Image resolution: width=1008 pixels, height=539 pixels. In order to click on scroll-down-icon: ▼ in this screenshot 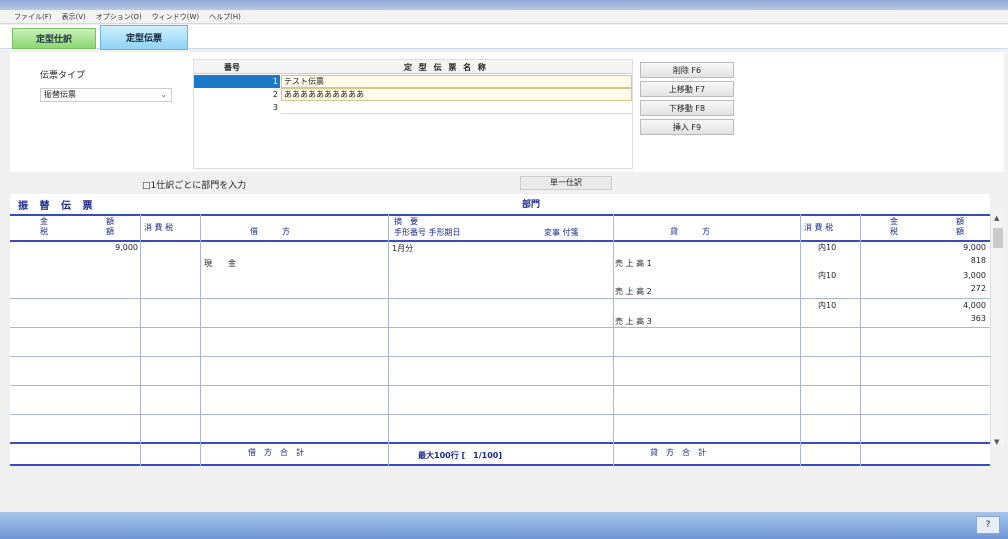, I will do `click(996, 442)`.